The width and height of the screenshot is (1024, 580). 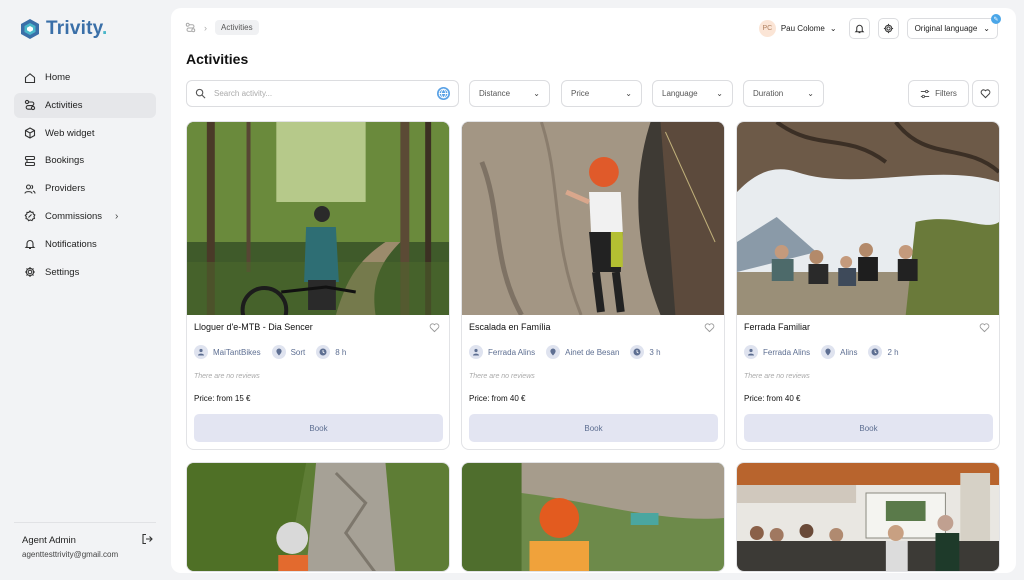 I want to click on bell-icon, so click(x=30, y=245).